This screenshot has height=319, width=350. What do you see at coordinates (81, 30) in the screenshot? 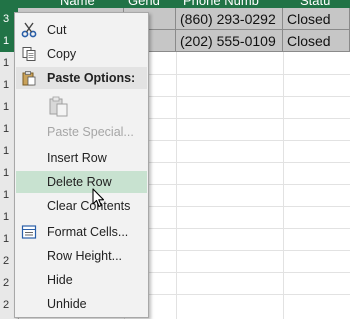
I see `menu-item-cut: Cut` at bounding box center [81, 30].